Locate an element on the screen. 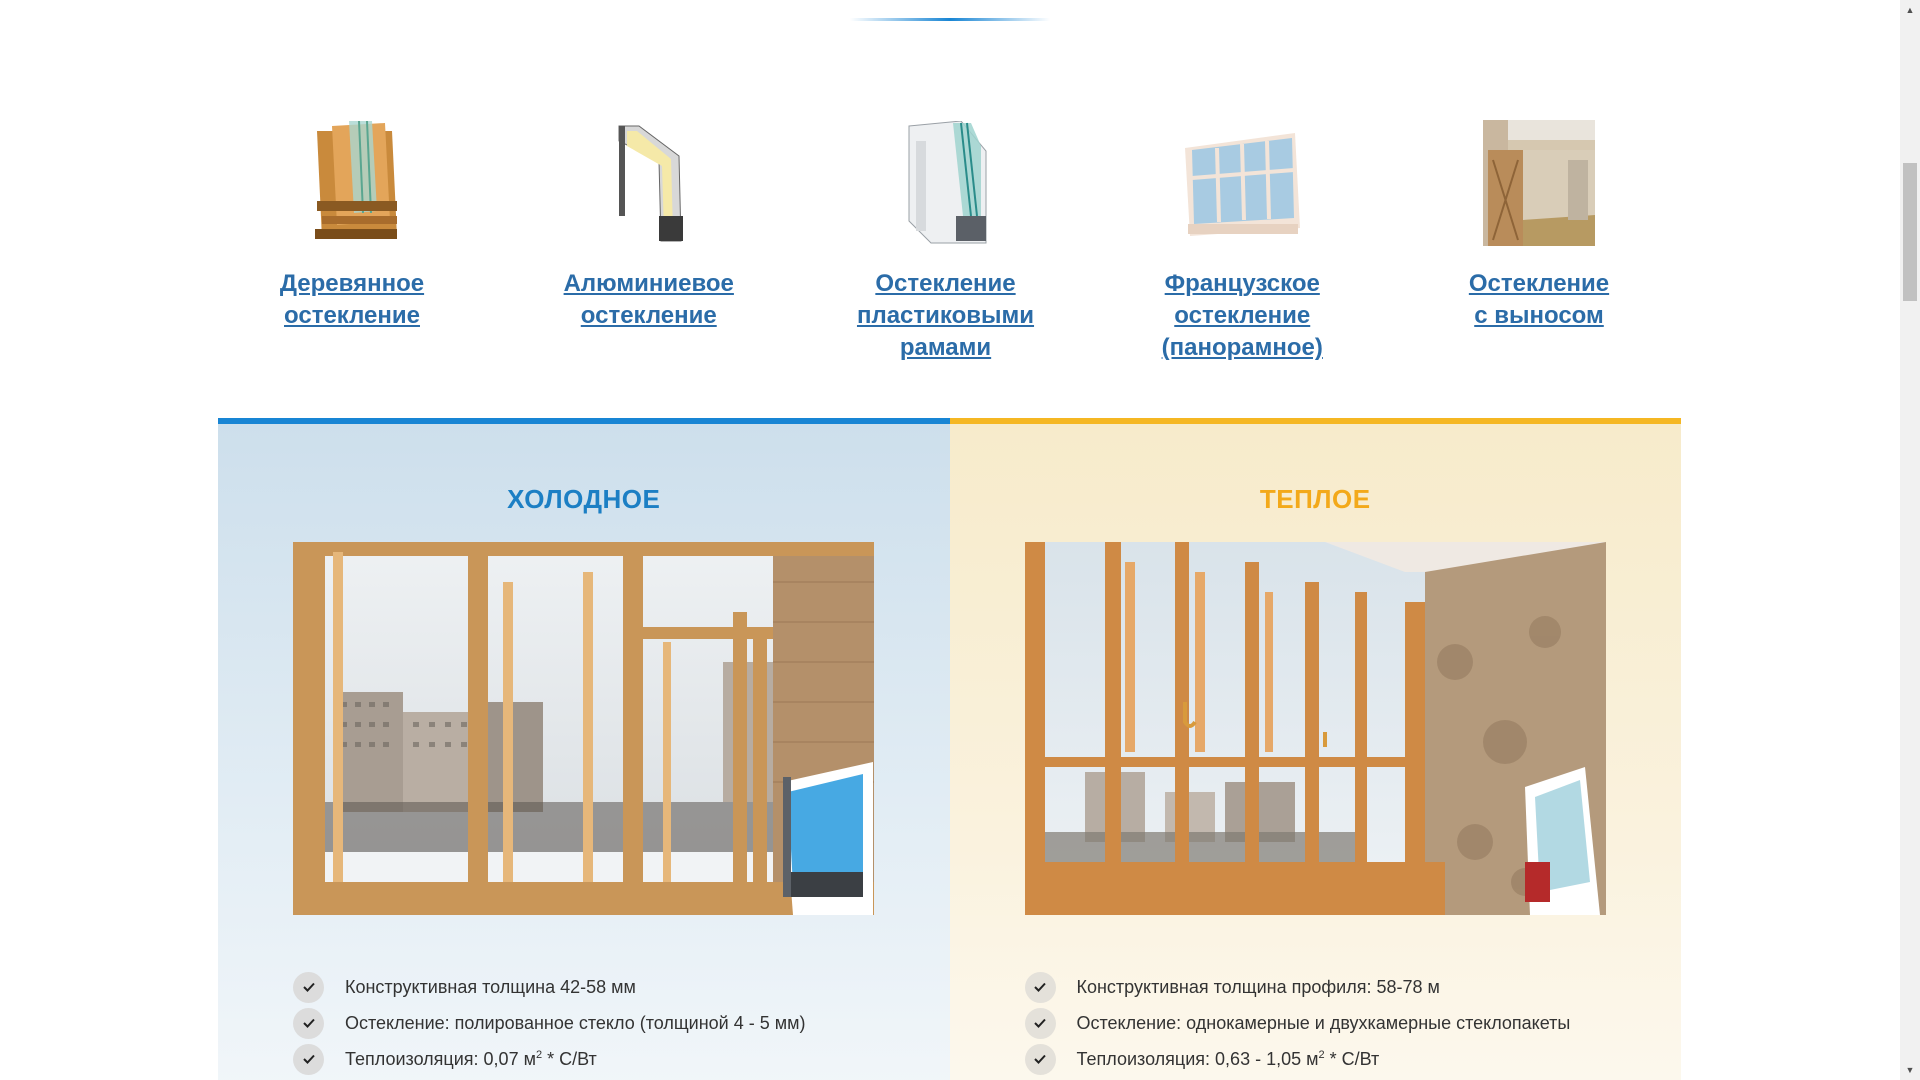  glazing-type-aluminum-link: Алюминиевое остекление is located at coordinates (649, 300).